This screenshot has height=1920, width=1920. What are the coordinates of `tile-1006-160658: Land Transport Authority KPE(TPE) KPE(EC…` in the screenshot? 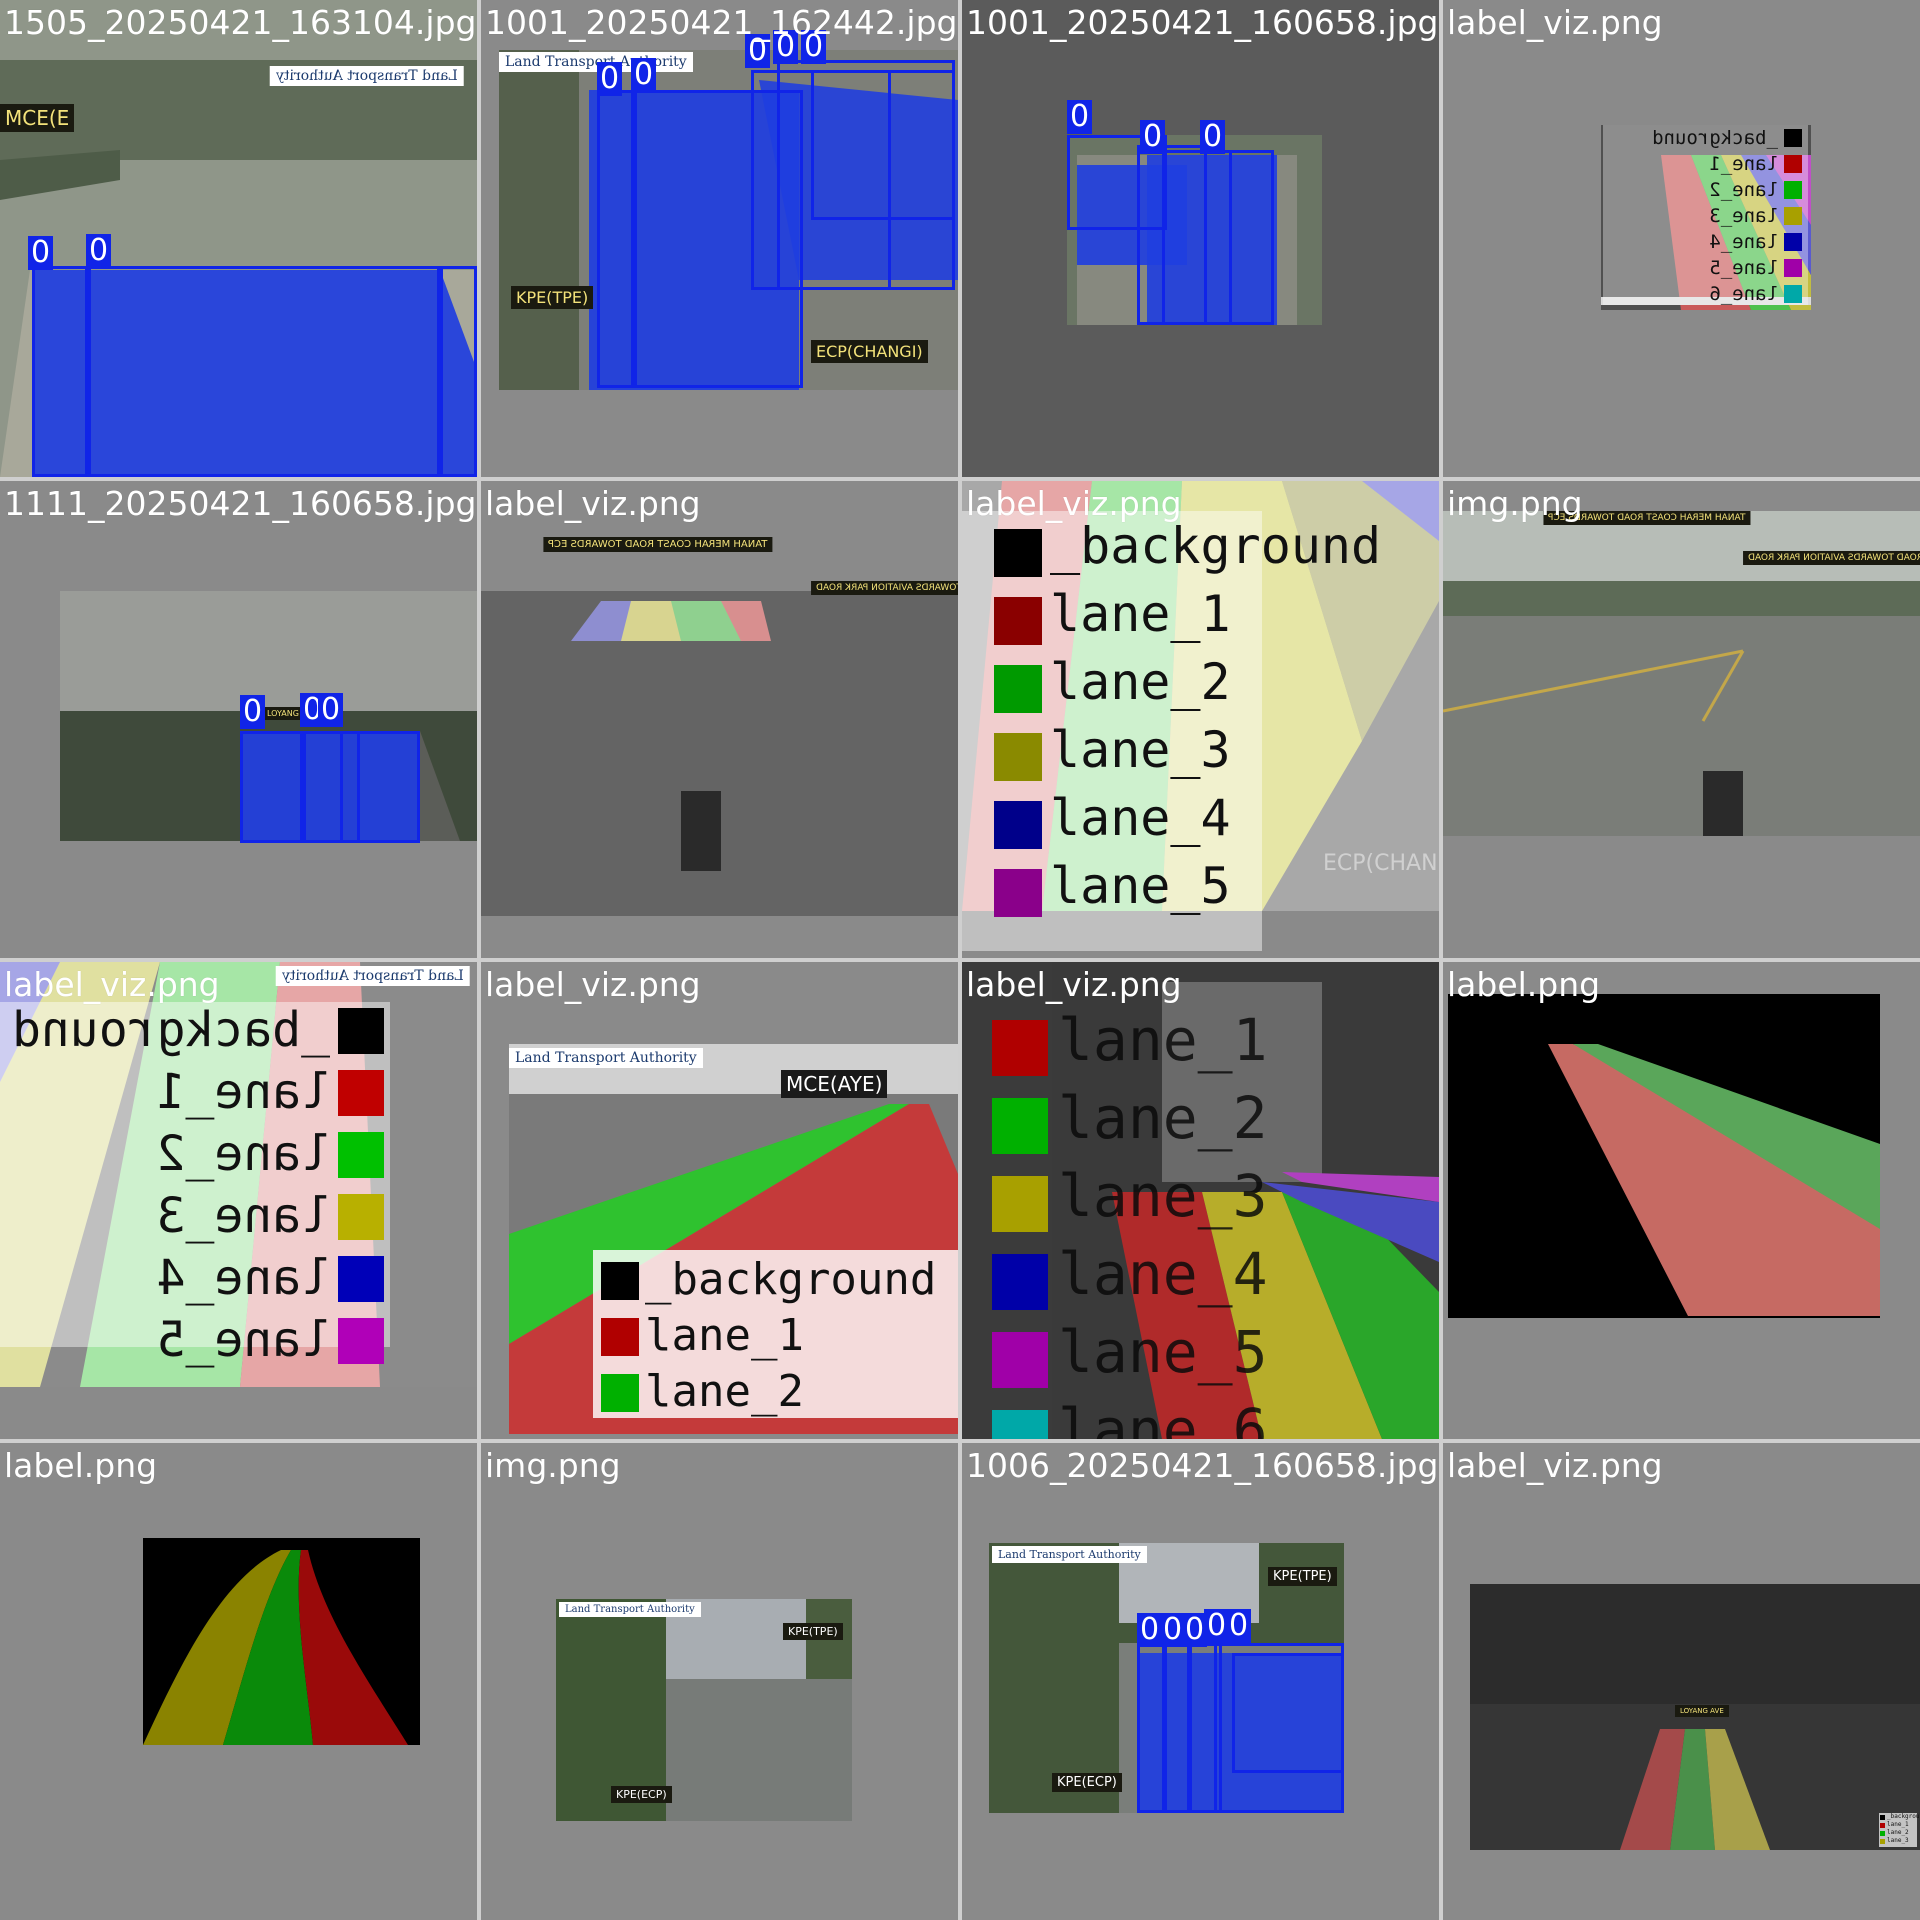 It's located at (1200, 1681).